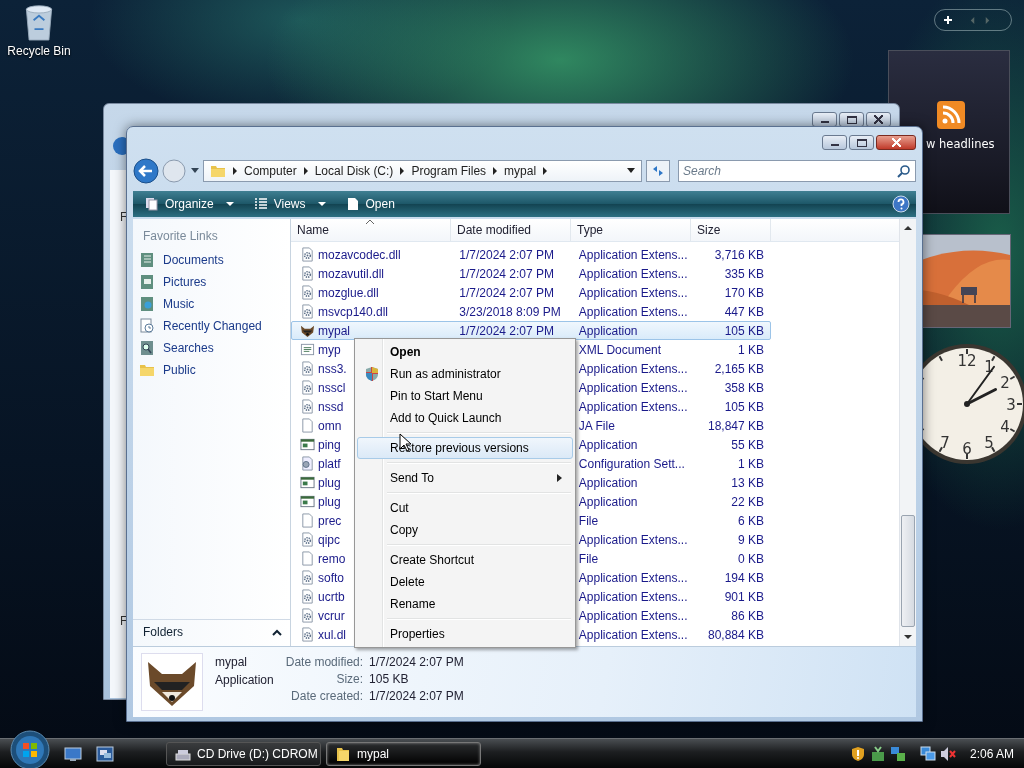 The image size is (1024, 768). Describe the element at coordinates (329, 349) in the screenshot. I see `file-name: myp` at that location.